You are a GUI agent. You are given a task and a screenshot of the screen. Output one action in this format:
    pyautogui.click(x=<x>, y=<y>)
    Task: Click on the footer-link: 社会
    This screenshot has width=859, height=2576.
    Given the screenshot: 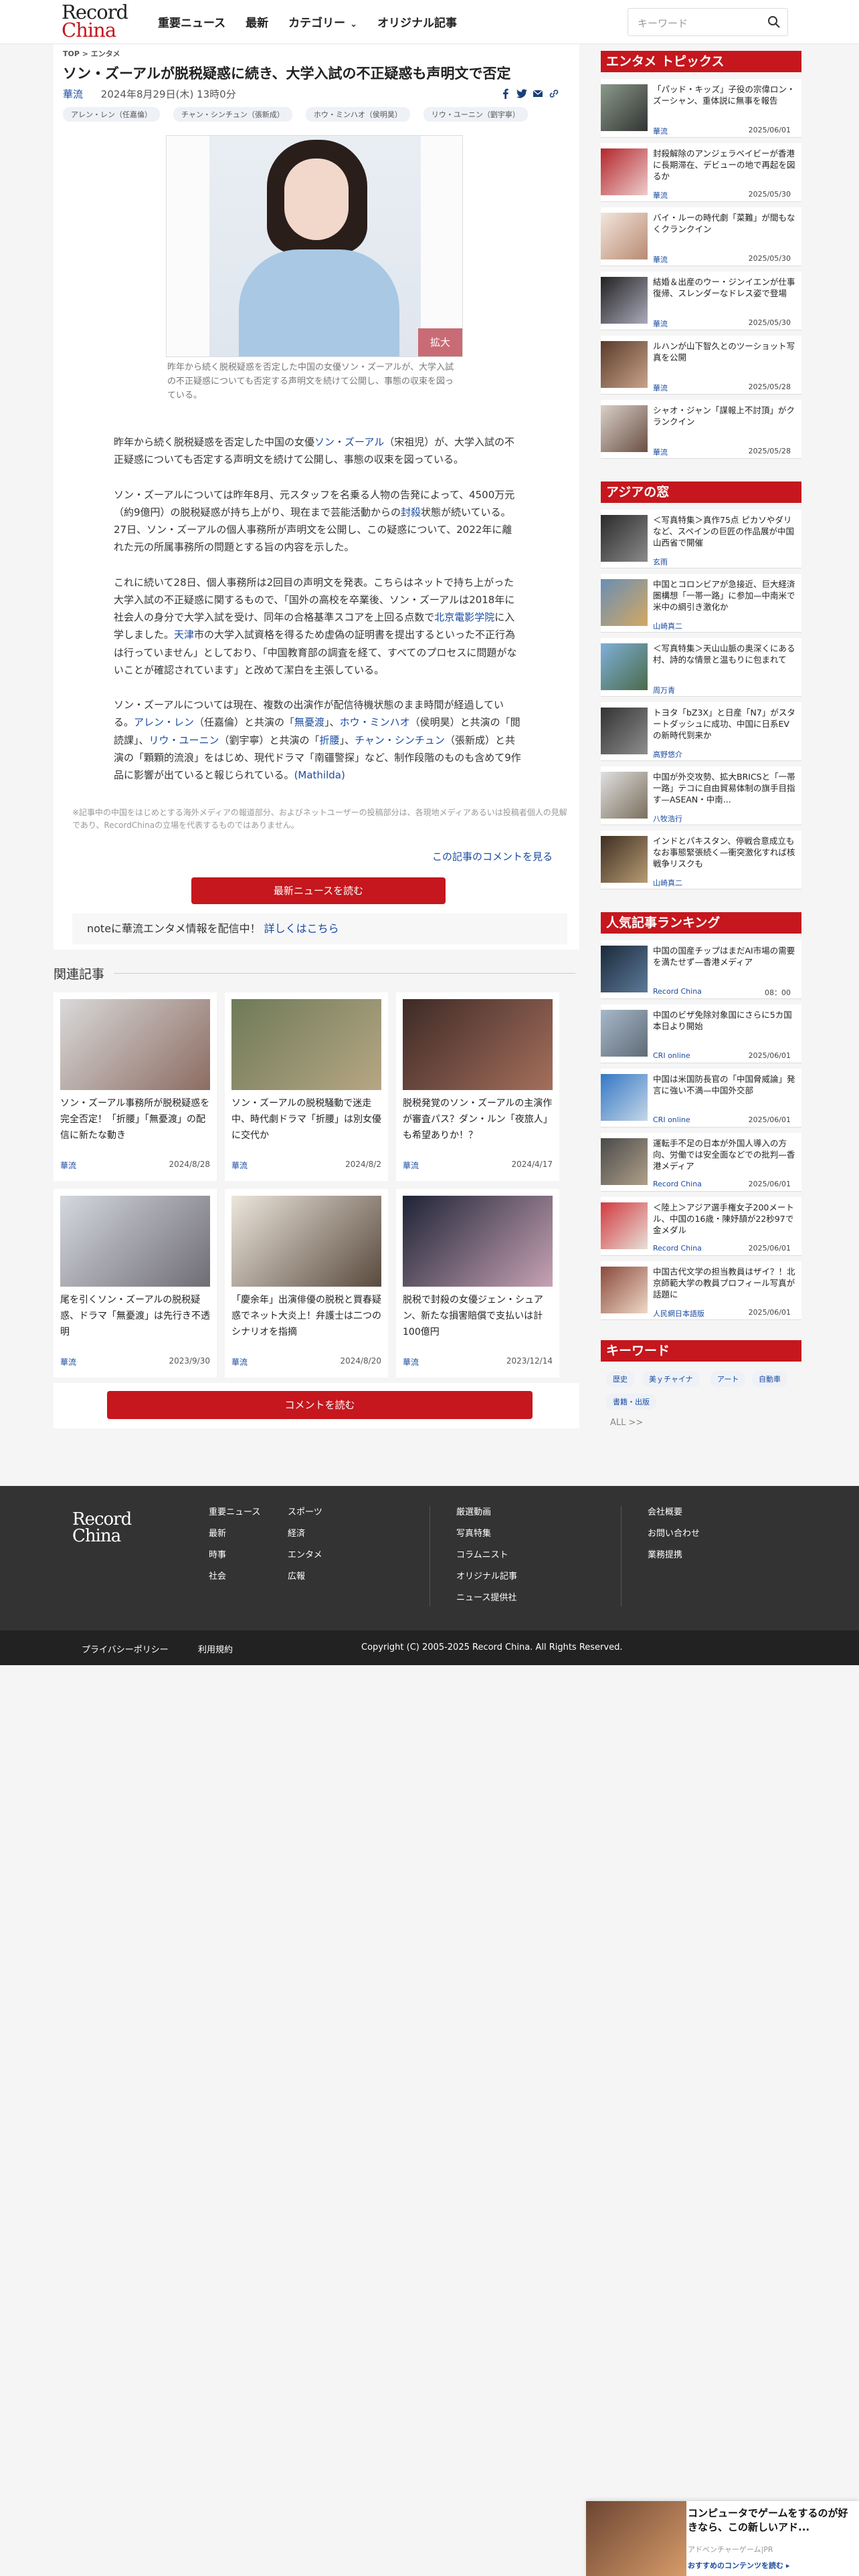 What is the action you would take?
    pyautogui.click(x=234, y=1577)
    